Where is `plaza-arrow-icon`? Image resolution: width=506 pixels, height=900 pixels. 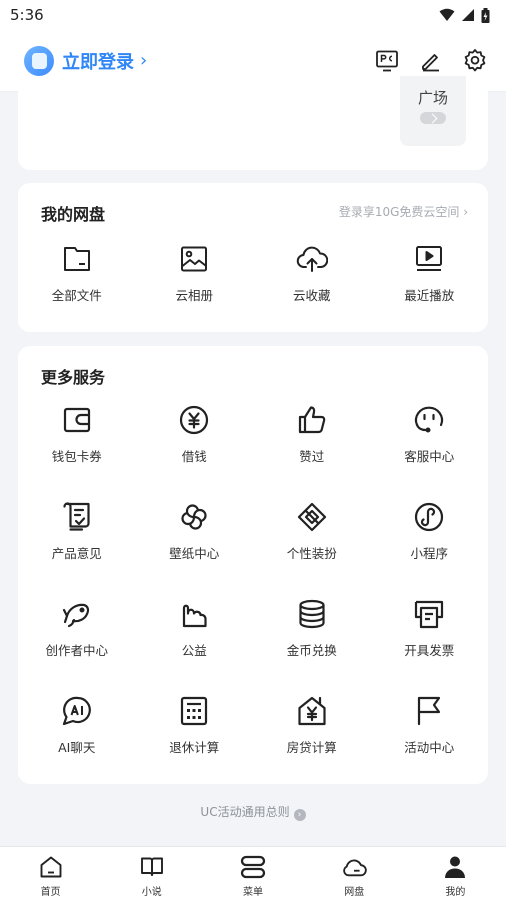 plaza-arrow-icon is located at coordinates (433, 118).